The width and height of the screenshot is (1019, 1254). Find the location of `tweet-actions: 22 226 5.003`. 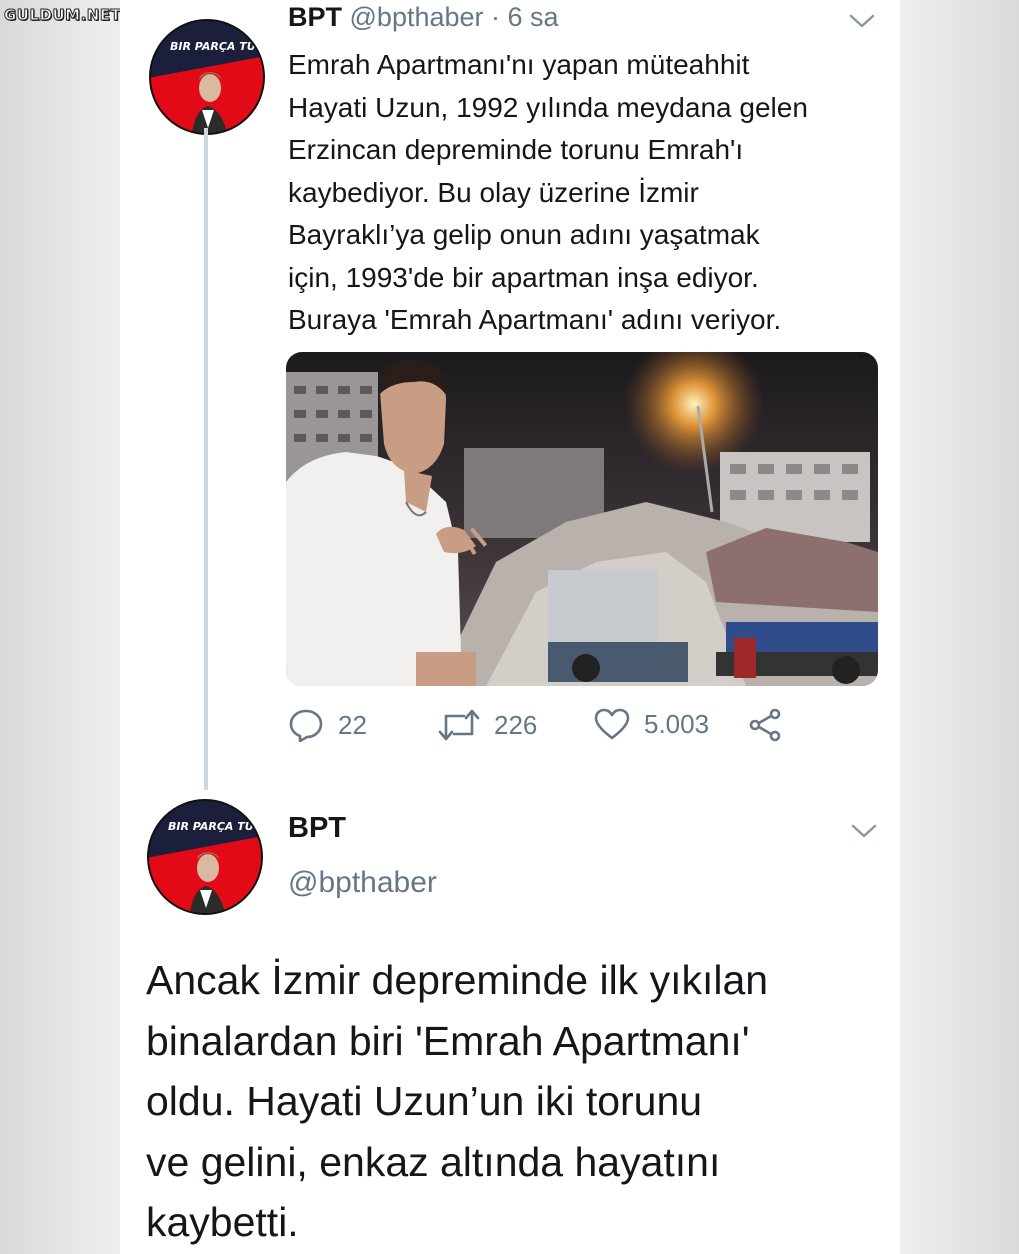

tweet-actions: 22 226 5.003 is located at coordinates (548, 731).